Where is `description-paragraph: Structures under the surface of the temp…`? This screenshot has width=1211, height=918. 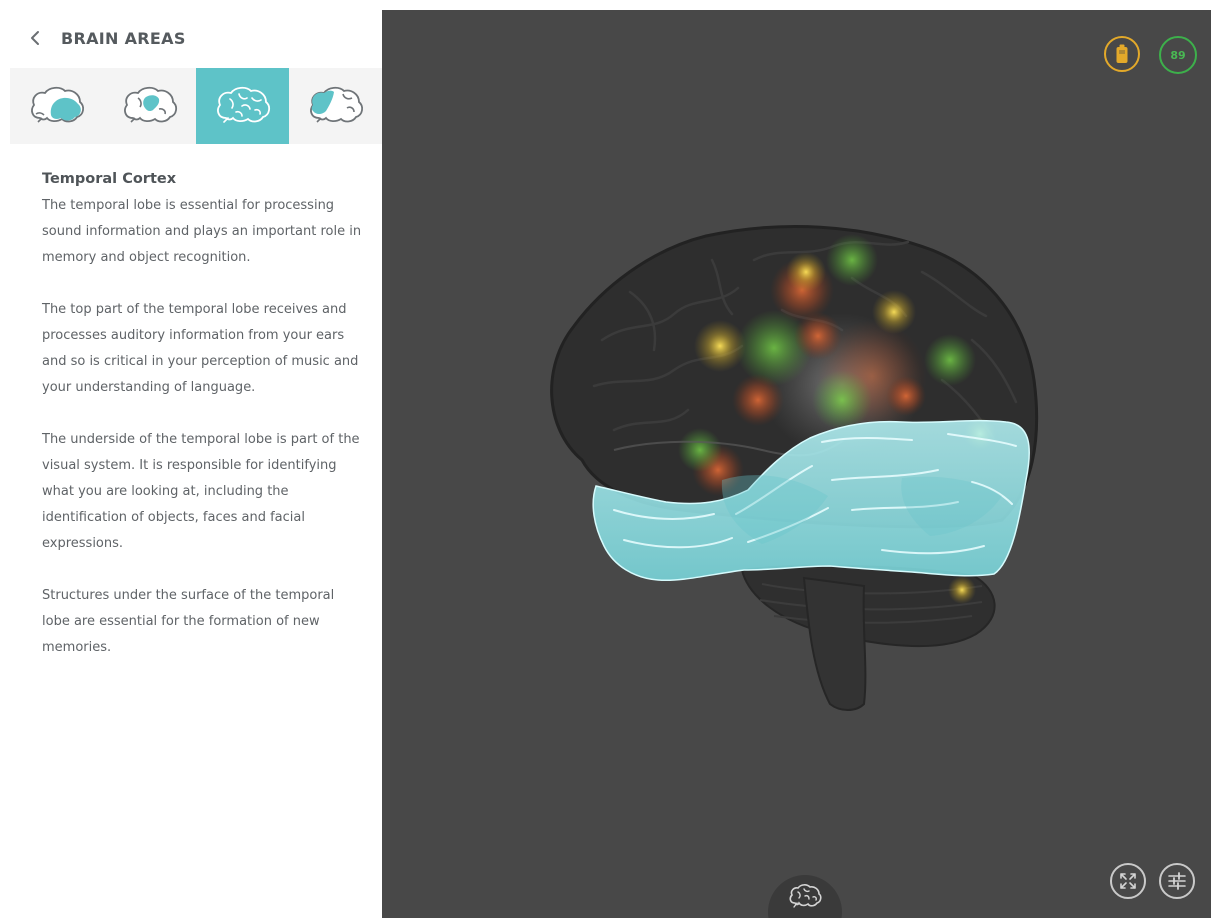 description-paragraph: Structures under the surface of the temp… is located at coordinates (188, 621).